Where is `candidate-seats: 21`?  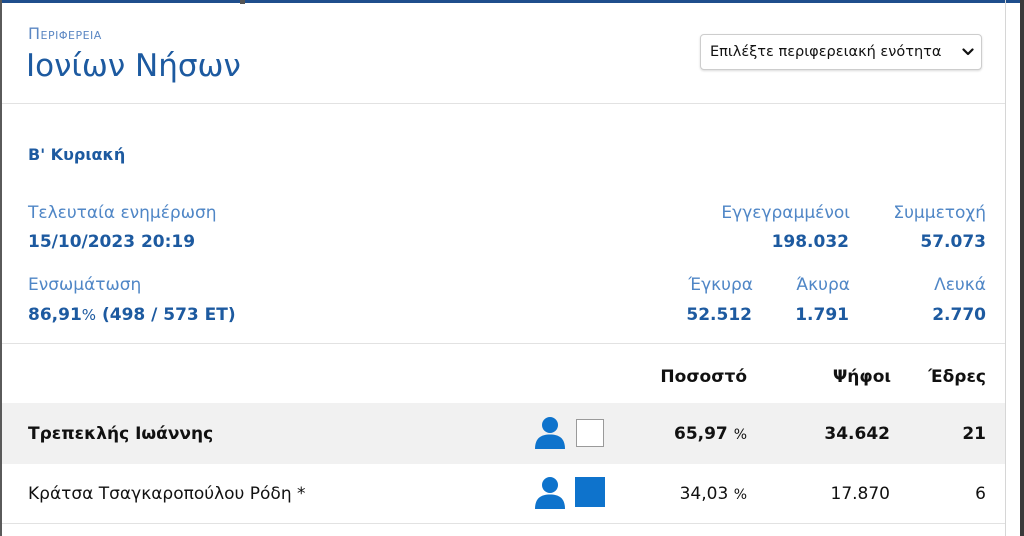 candidate-seats: 21 is located at coordinates (974, 434).